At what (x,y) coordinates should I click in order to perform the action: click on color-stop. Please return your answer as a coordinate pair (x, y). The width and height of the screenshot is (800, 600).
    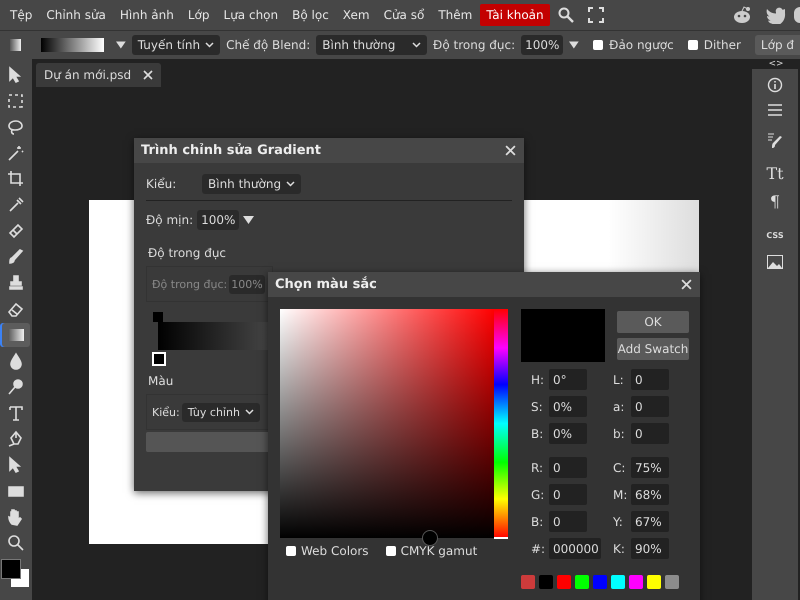
    Looking at the image, I should click on (159, 359).